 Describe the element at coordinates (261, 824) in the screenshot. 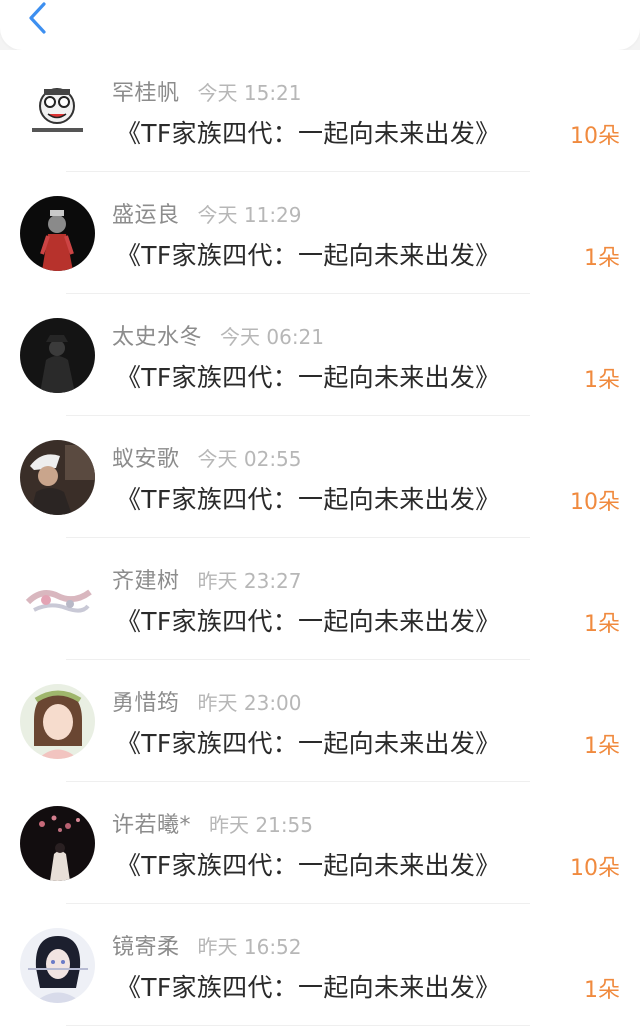

I see `timestamp: 昨天 21:55` at that location.